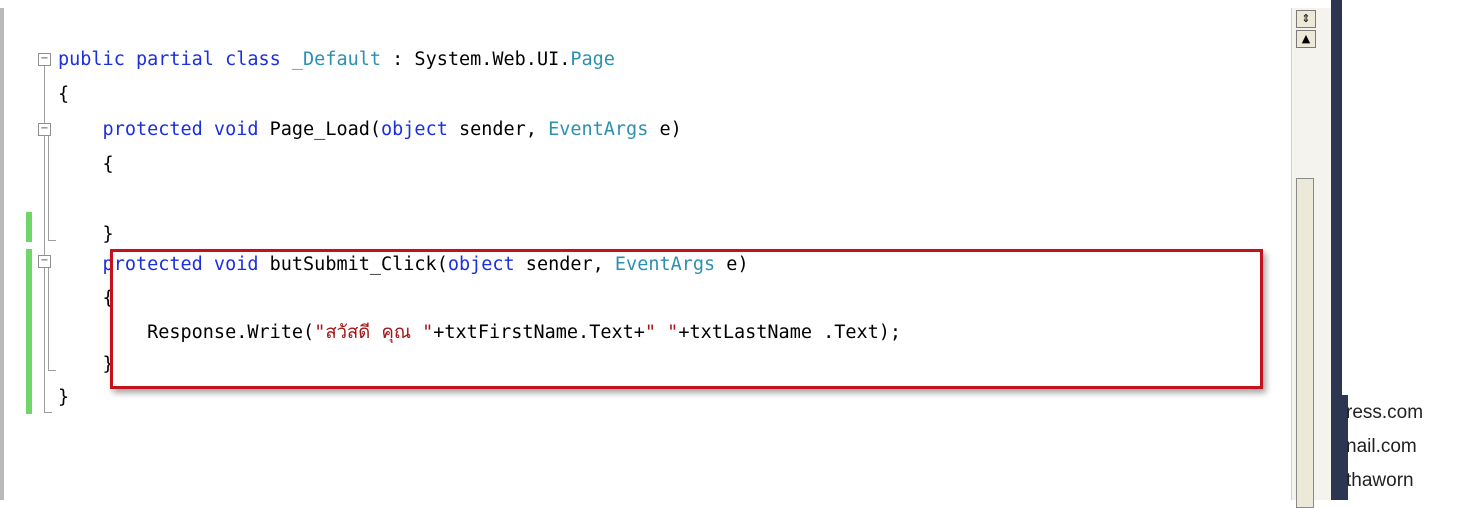  Describe the element at coordinates (414, 129) in the screenshot. I see `code-token: object` at that location.